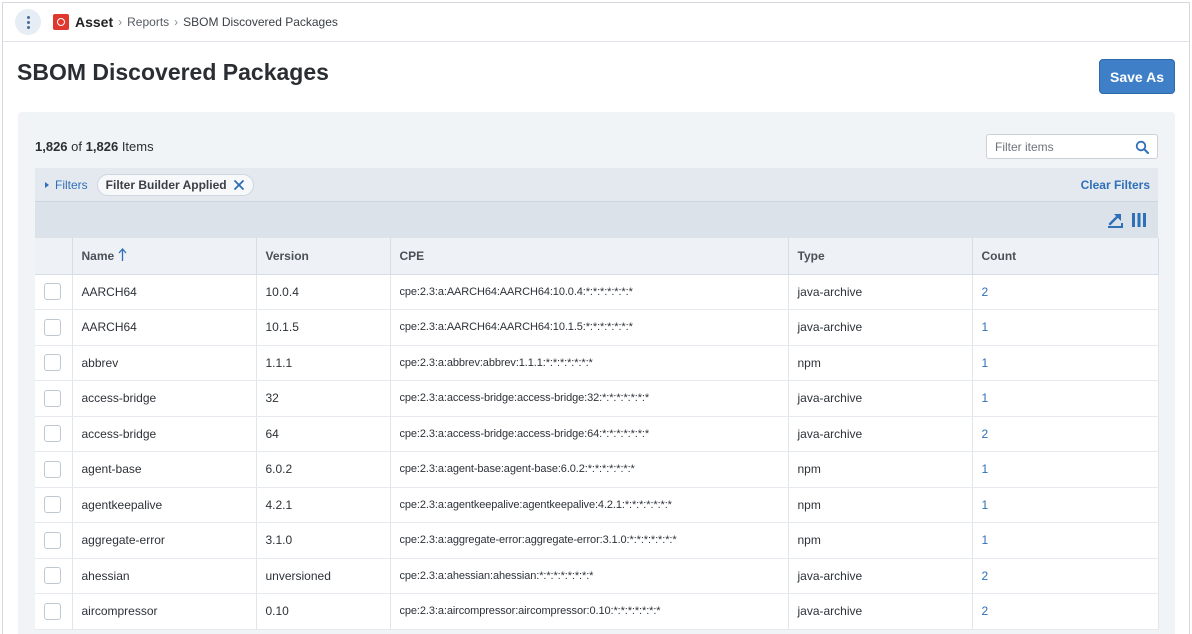 The width and height of the screenshot is (1192, 634). Describe the element at coordinates (164, 256) in the screenshot. I see `column-header-name: Name` at that location.